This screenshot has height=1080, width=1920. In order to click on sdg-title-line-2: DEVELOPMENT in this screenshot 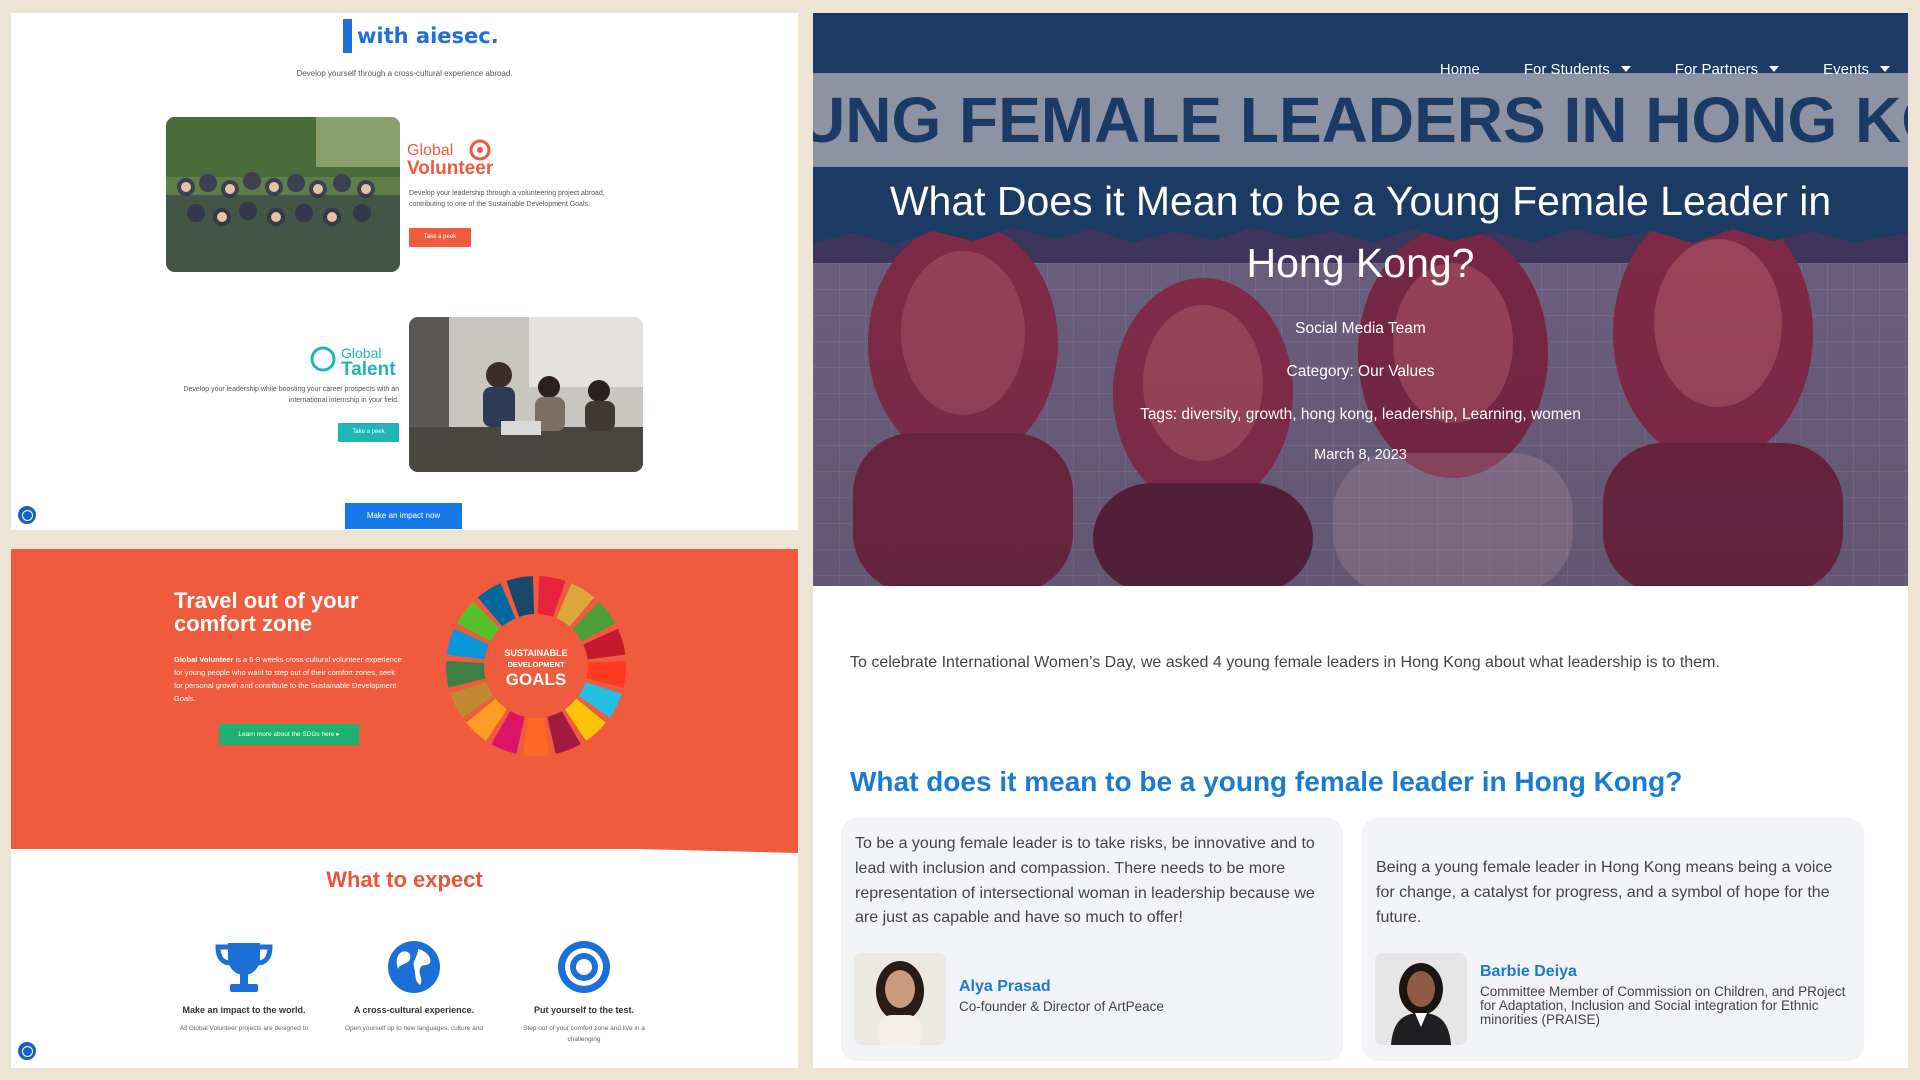, I will do `click(536, 664)`.